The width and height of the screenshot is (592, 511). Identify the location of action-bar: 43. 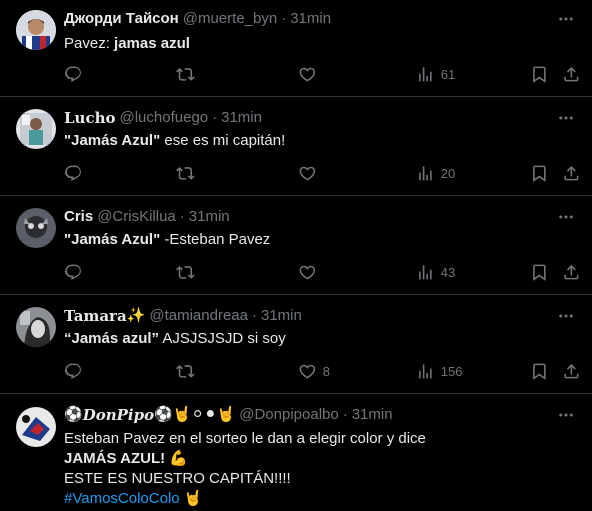
(320, 272).